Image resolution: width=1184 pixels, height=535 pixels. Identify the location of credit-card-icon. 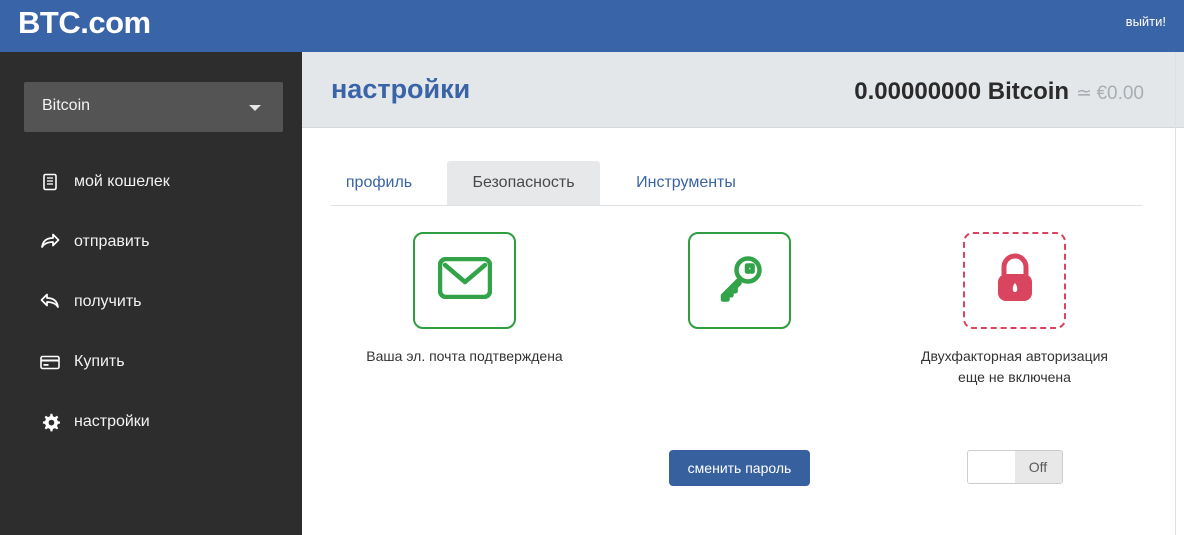
(50, 362).